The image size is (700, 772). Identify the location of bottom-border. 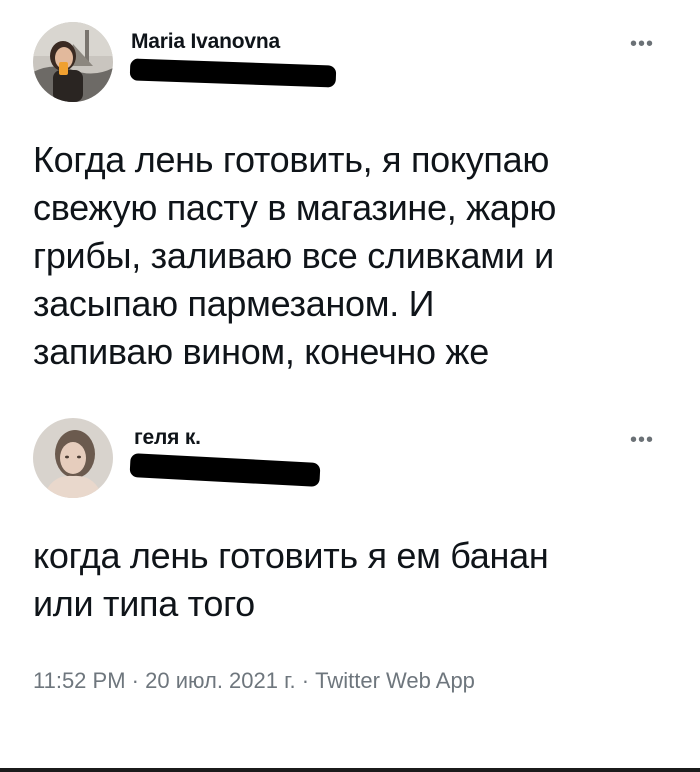
(350, 770).